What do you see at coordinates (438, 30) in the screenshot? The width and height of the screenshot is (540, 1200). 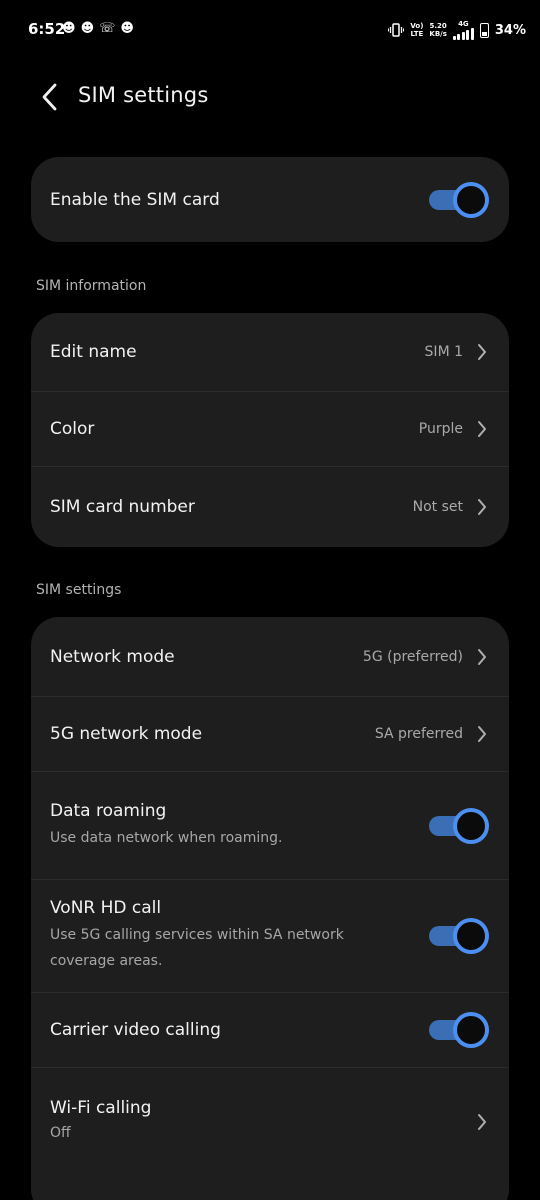 I see `network-speed: 5.20 KB/s` at bounding box center [438, 30].